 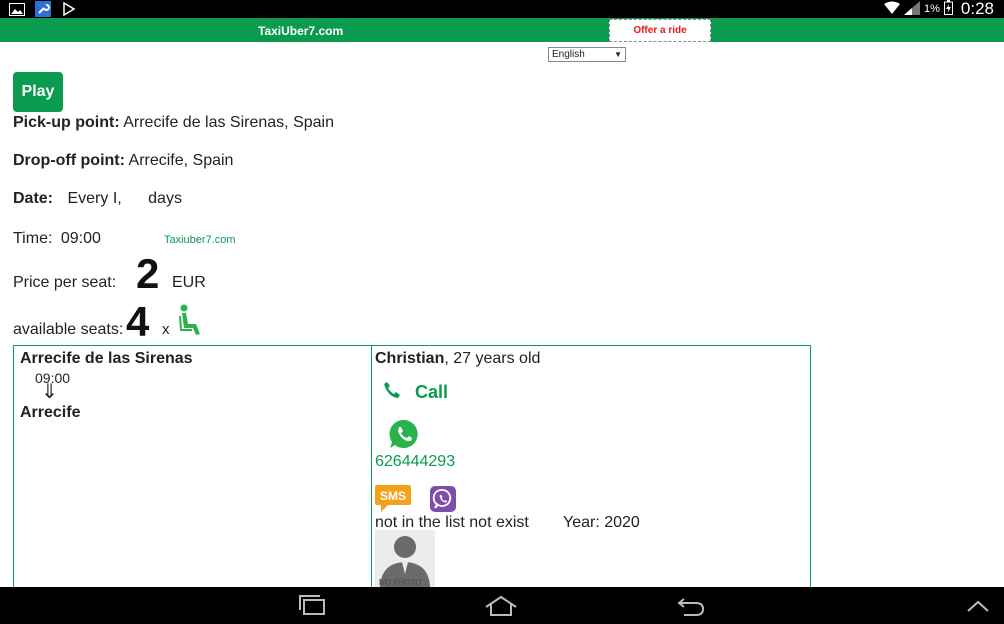 What do you see at coordinates (587, 54) in the screenshot?
I see `language-select: English ▼` at bounding box center [587, 54].